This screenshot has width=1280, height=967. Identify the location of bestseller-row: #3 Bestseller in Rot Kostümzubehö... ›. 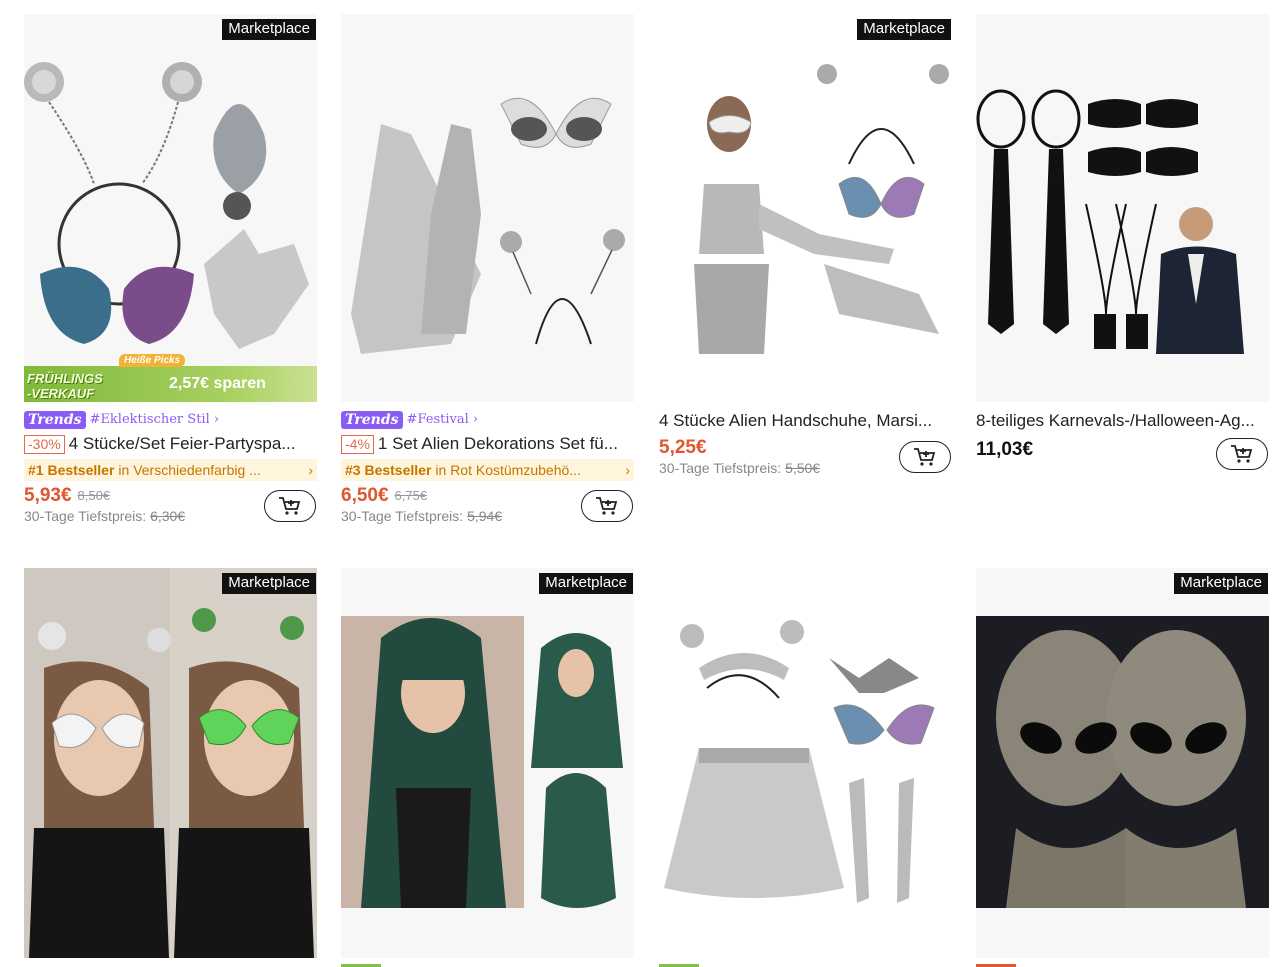
(487, 470).